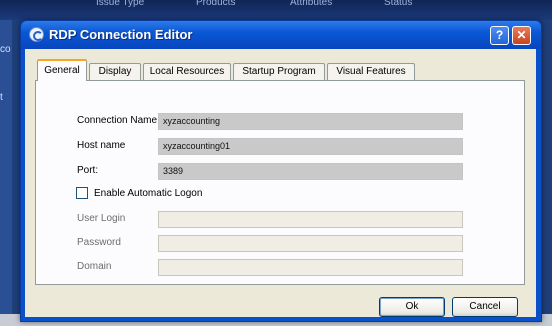  Describe the element at coordinates (521, 35) in the screenshot. I see `close-button: ✕` at that location.